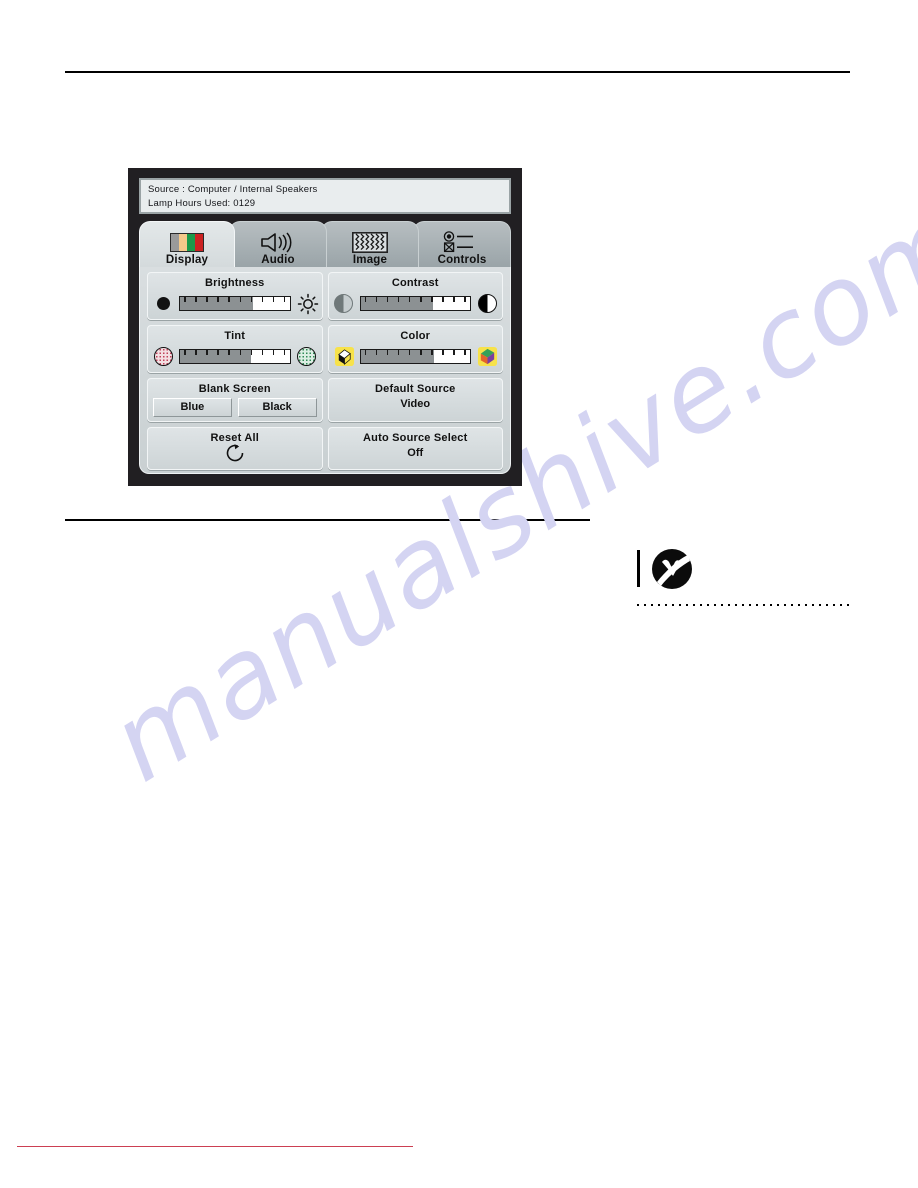 Image resolution: width=918 pixels, height=1188 pixels. I want to click on speaker-icon, so click(278, 242).